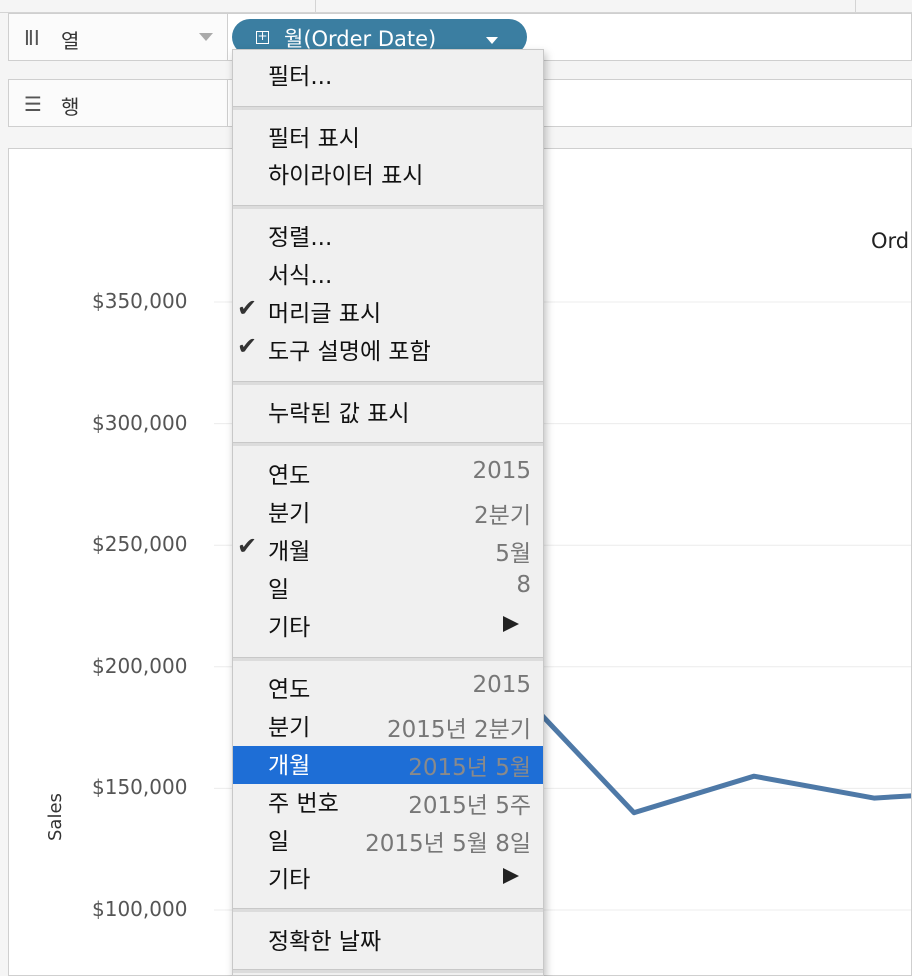  Describe the element at coordinates (140, 665) in the screenshot. I see `y-tick-label: $200,000` at that location.